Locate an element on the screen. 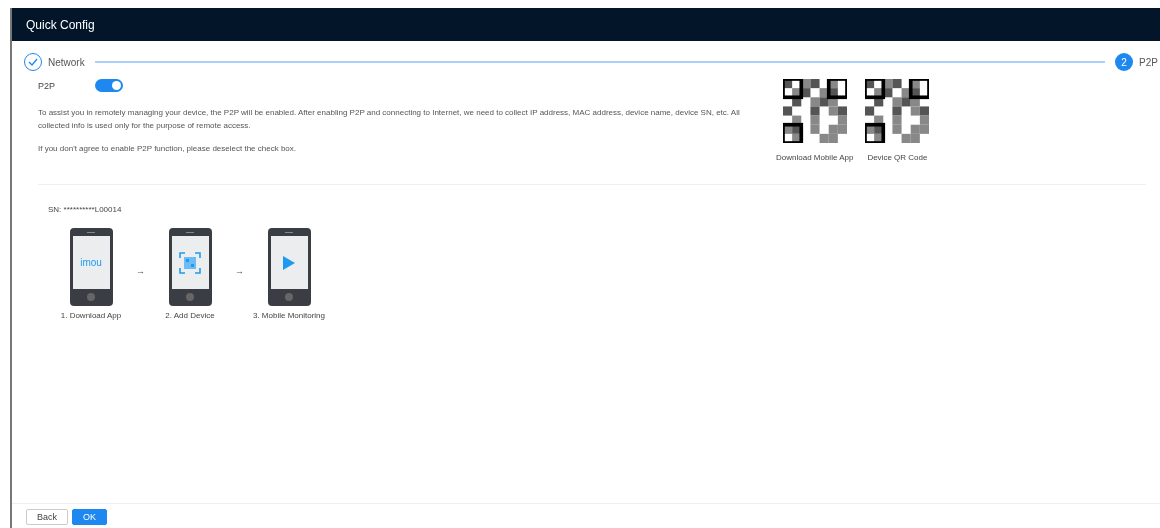  p2p-toggle is located at coordinates (109, 85).